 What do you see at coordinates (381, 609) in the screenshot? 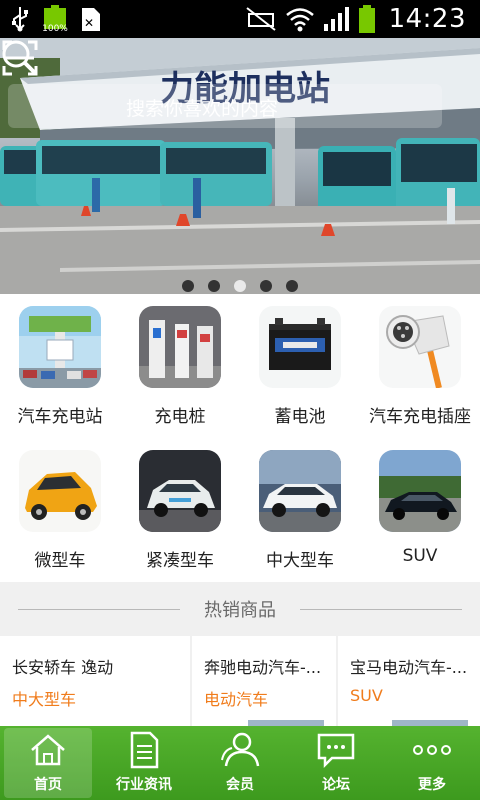
I see `divider` at bounding box center [381, 609].